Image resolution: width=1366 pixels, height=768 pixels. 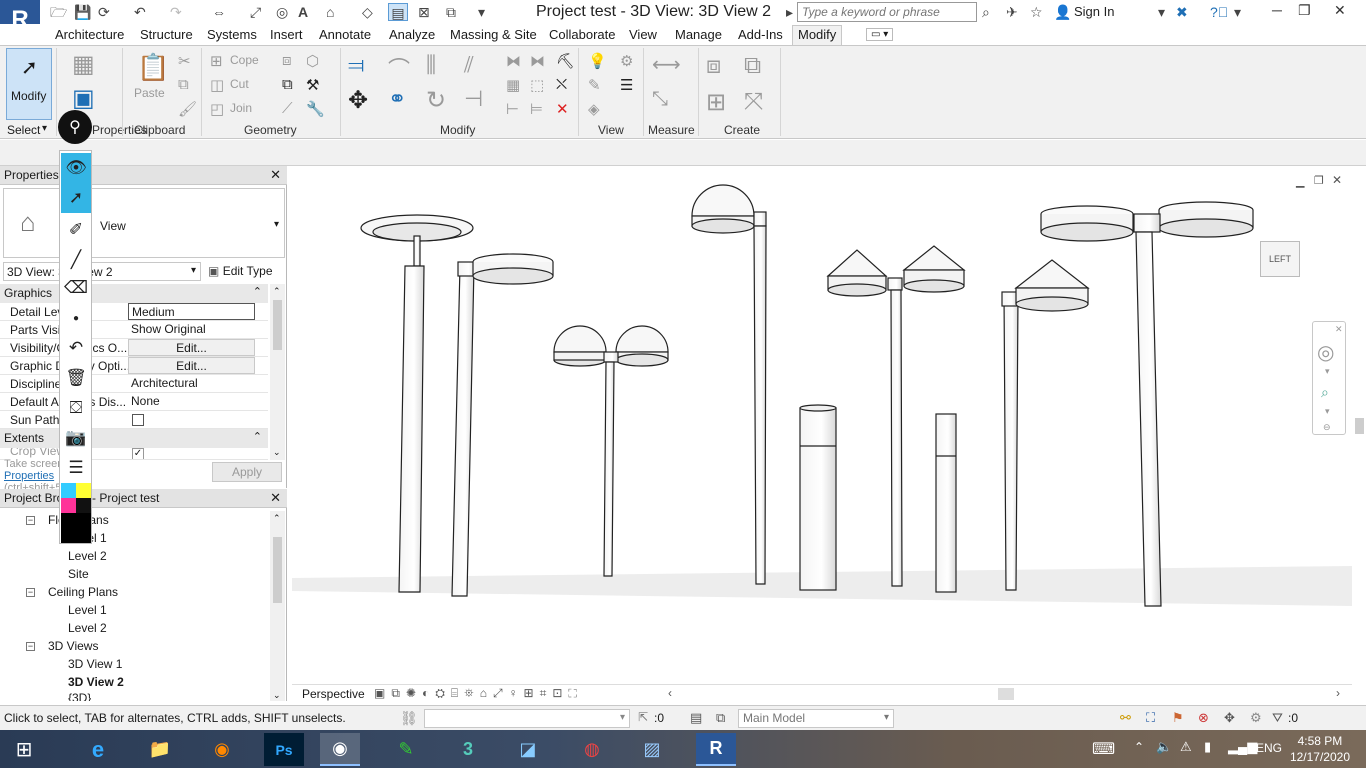 I want to click on cut-scissors-icon: ✂, so click(x=184, y=61).